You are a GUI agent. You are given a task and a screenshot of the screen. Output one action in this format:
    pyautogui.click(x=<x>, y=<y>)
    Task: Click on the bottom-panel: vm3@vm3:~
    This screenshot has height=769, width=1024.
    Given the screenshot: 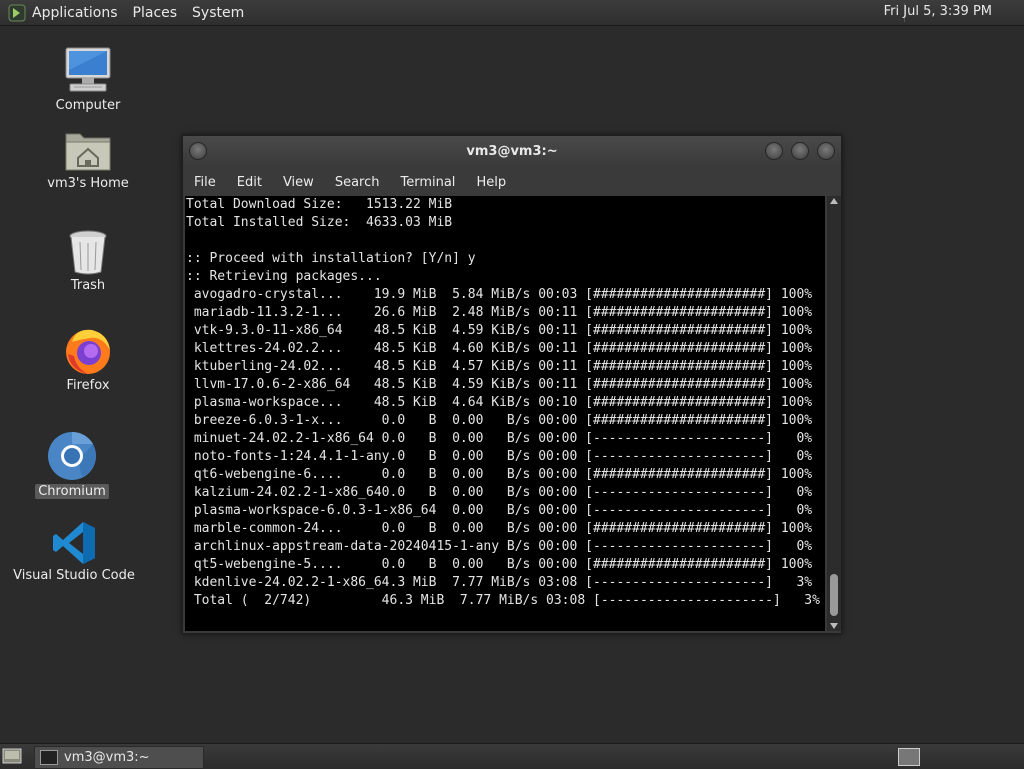 What is the action you would take?
    pyautogui.click(x=512, y=756)
    